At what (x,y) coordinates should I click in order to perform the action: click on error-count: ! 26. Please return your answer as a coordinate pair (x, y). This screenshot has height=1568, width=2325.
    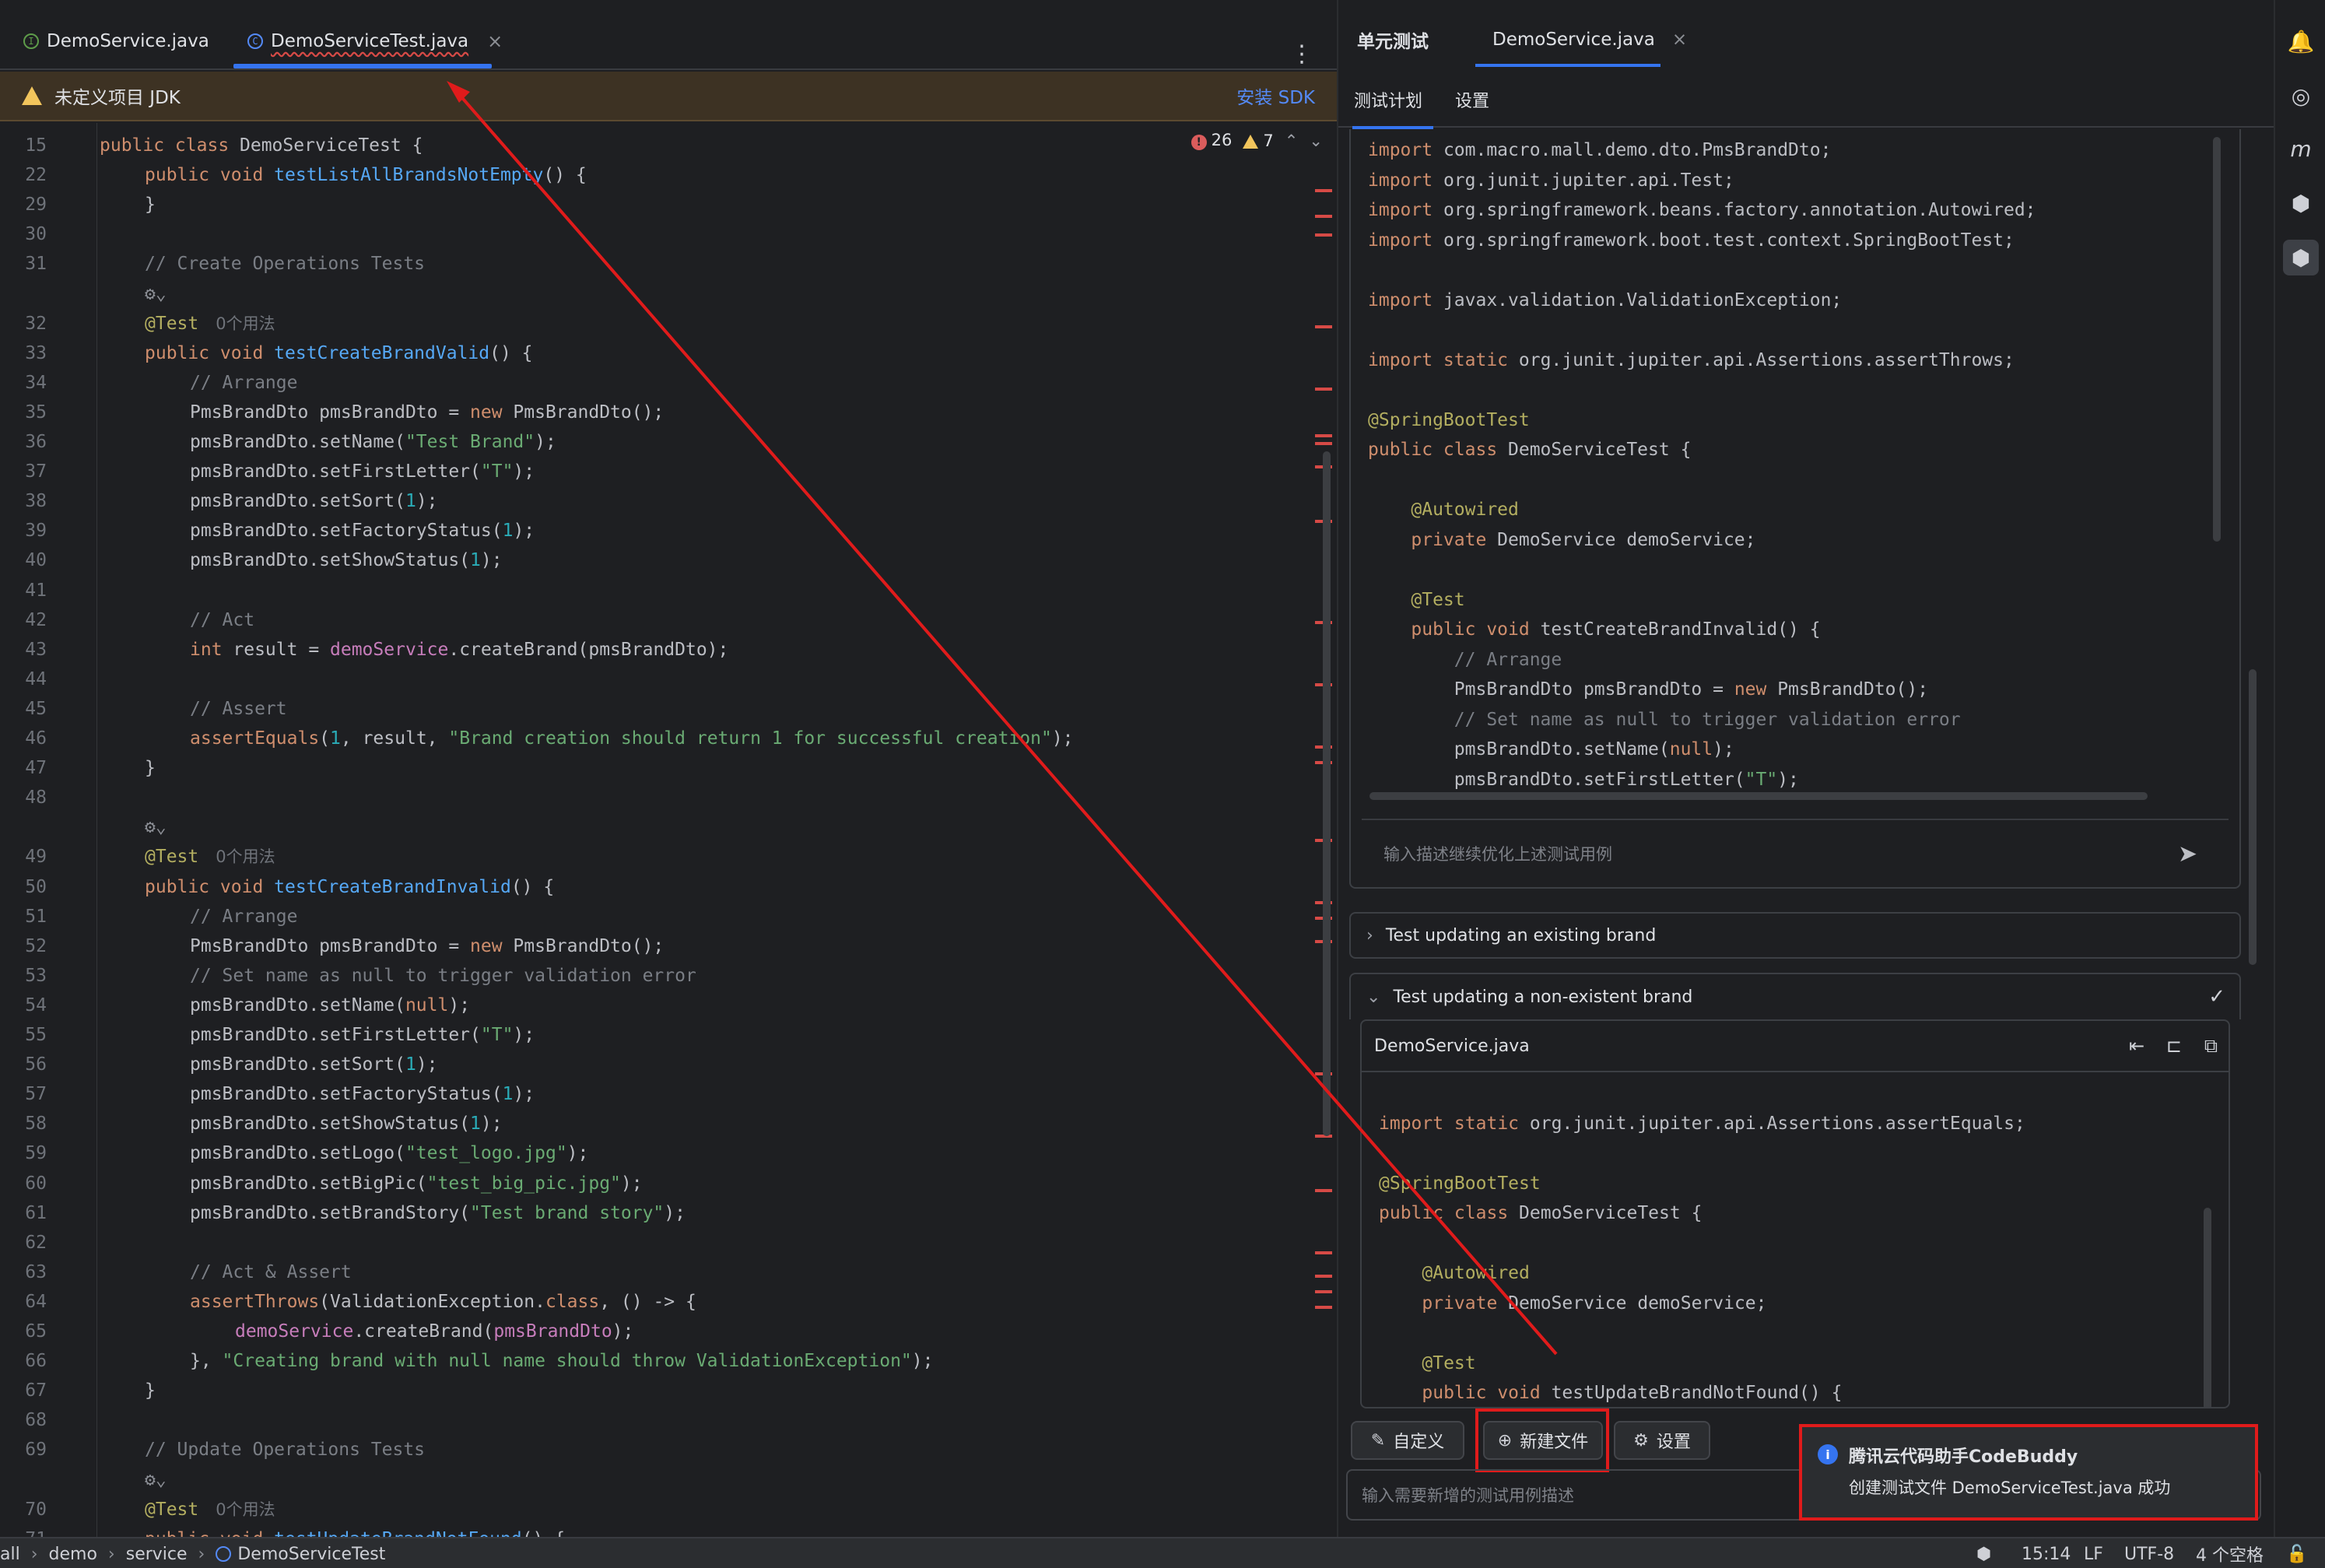
    Looking at the image, I should click on (1211, 140).